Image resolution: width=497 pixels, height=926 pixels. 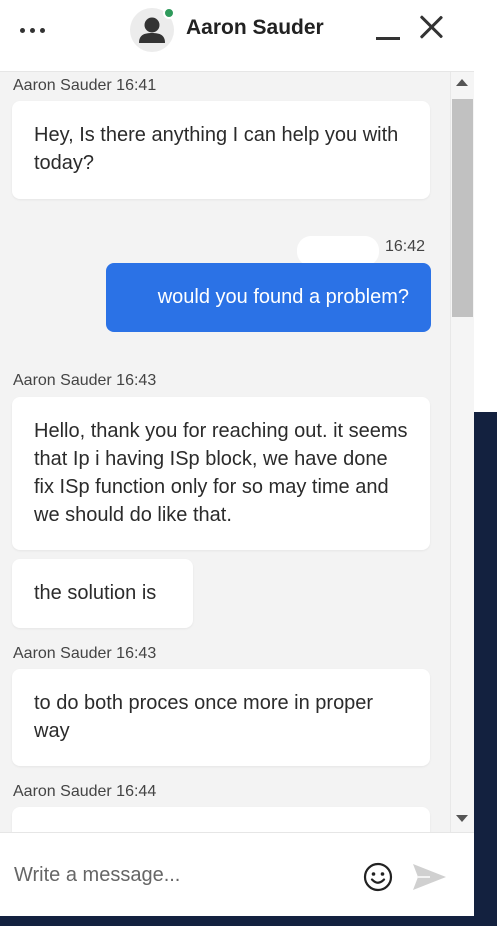 I want to click on message-meta: Aaron Sauder 16:41, so click(x=85, y=85).